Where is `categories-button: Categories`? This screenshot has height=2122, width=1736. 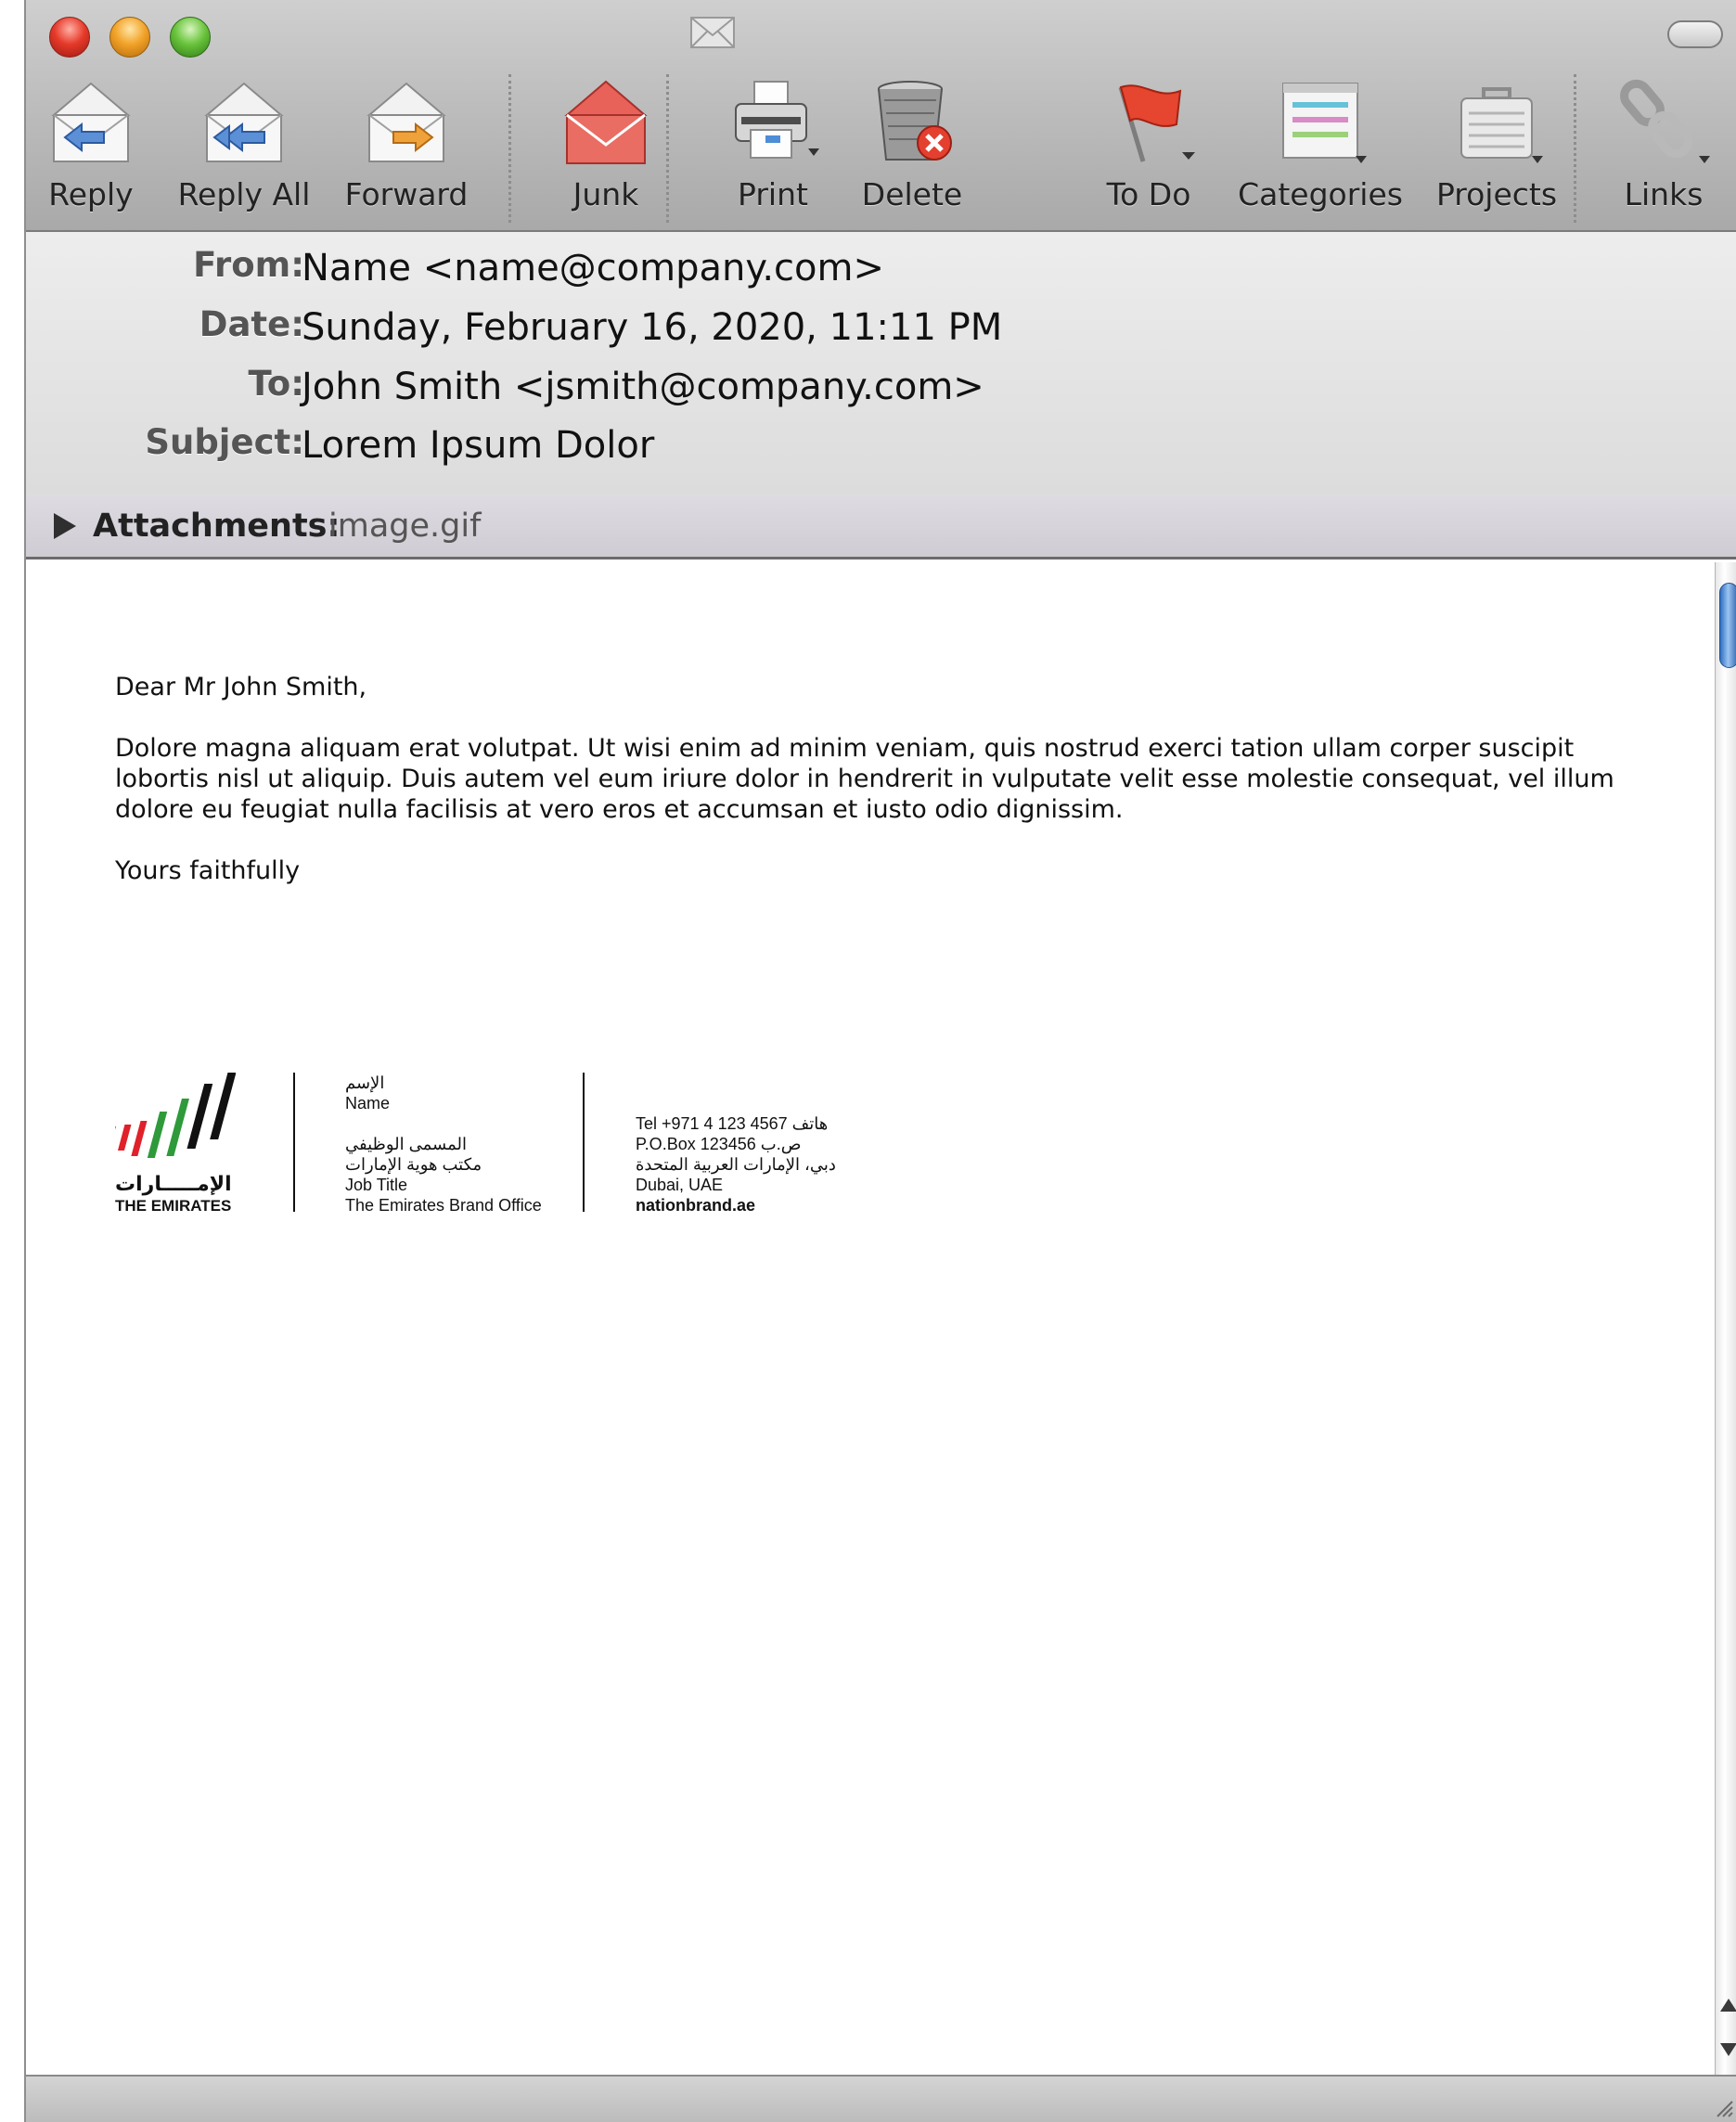
categories-button: Categories is located at coordinates (1320, 150).